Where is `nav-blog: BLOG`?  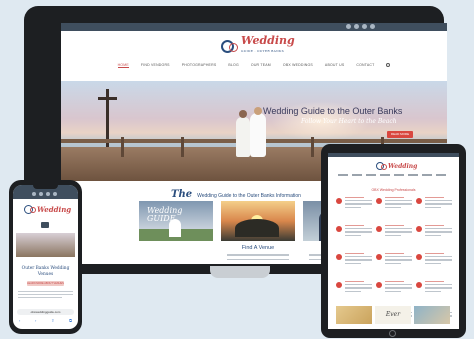 nav-blog: BLOG is located at coordinates (233, 65).